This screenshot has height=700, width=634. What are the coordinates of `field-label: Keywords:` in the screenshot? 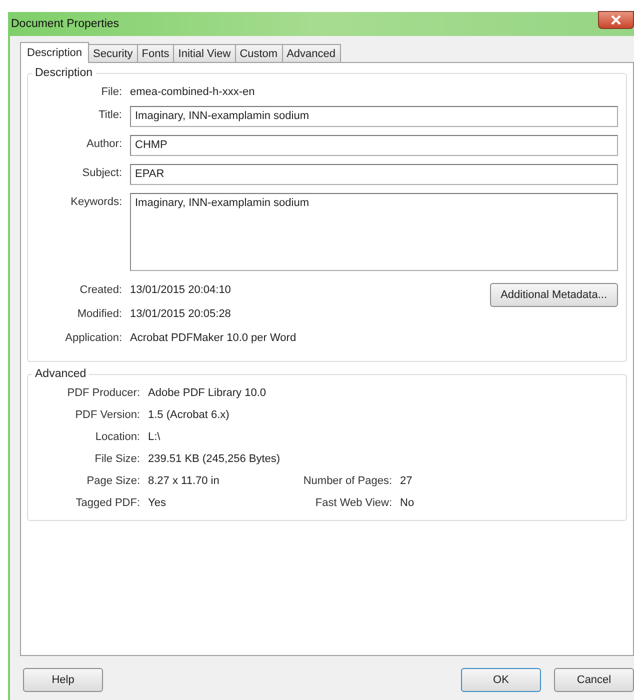 It's located at (96, 201).